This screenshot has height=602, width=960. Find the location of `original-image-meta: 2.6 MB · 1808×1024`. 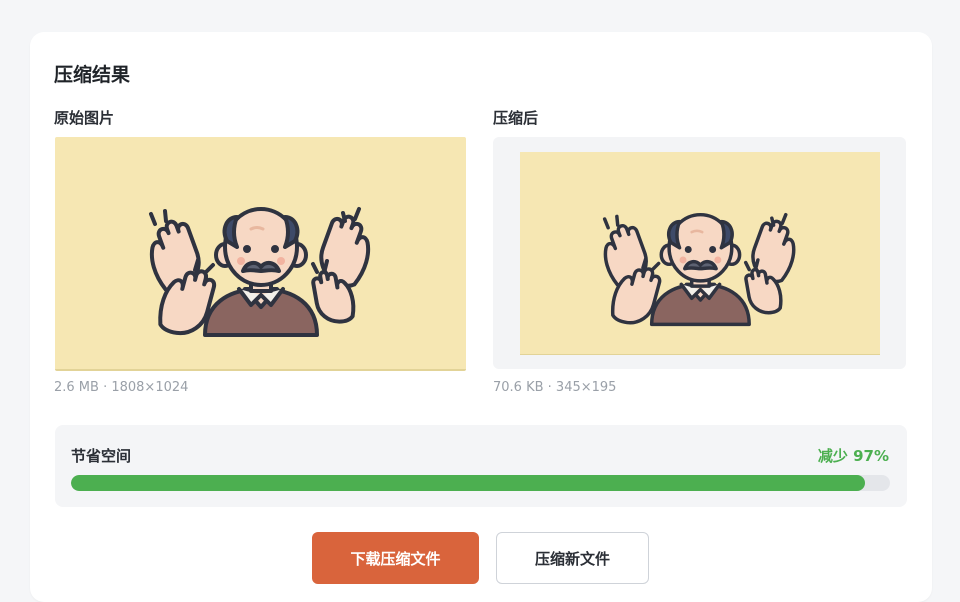

original-image-meta: 2.6 MB · 1808×1024 is located at coordinates (121, 387).